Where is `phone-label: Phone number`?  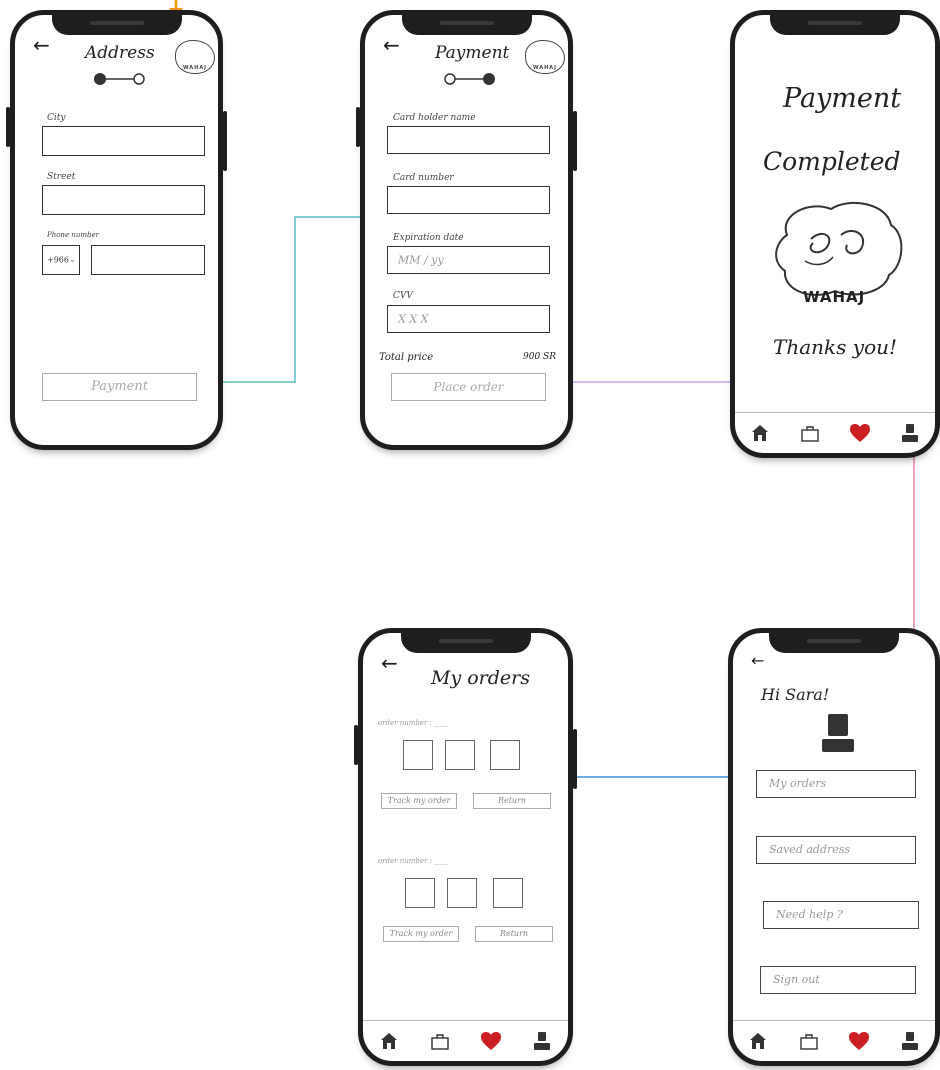 phone-label: Phone number is located at coordinates (73, 235).